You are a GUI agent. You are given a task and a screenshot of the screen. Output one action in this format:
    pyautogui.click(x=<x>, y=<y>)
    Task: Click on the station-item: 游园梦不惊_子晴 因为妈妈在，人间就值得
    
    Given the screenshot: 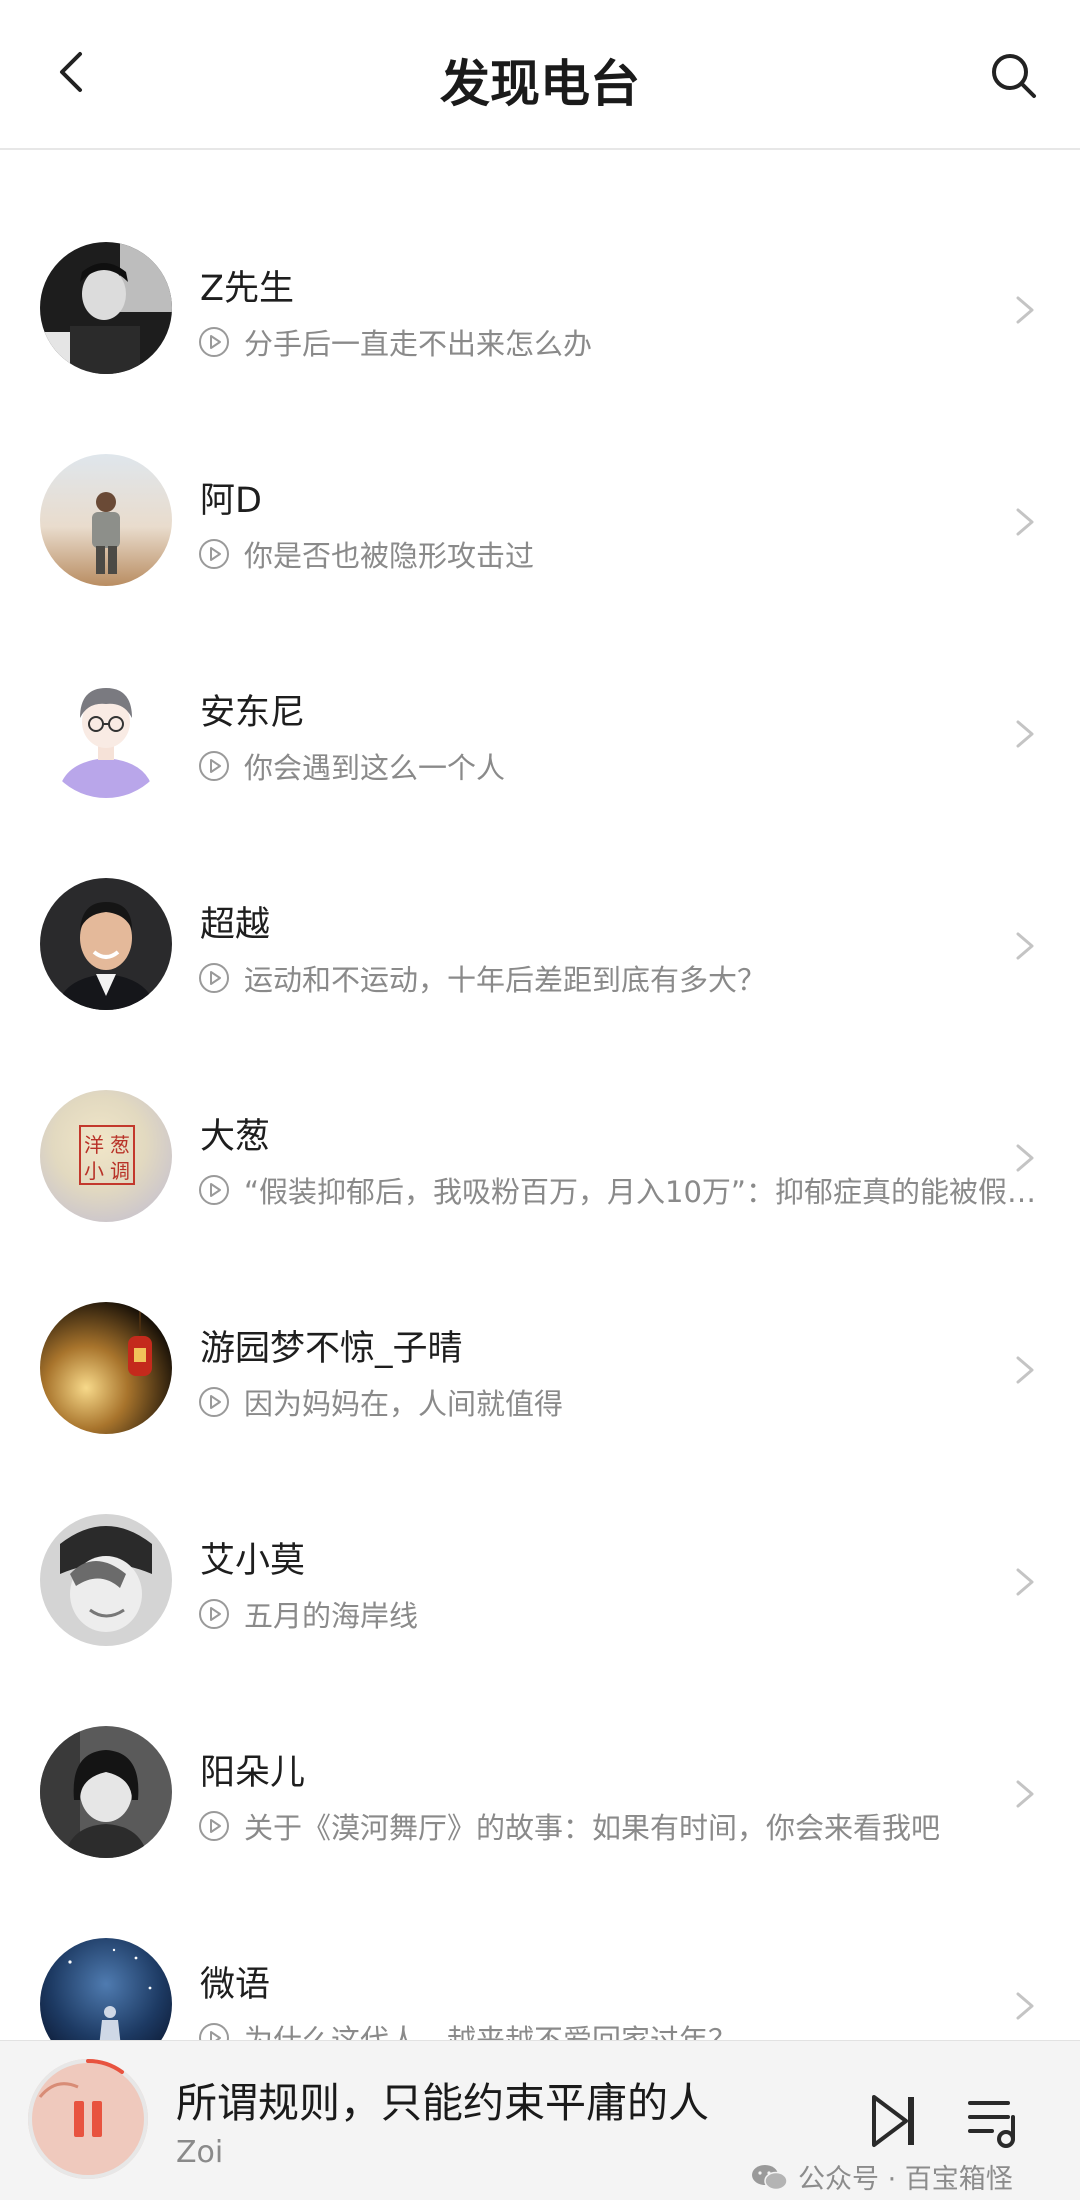 What is the action you would take?
    pyautogui.click(x=540, y=1370)
    